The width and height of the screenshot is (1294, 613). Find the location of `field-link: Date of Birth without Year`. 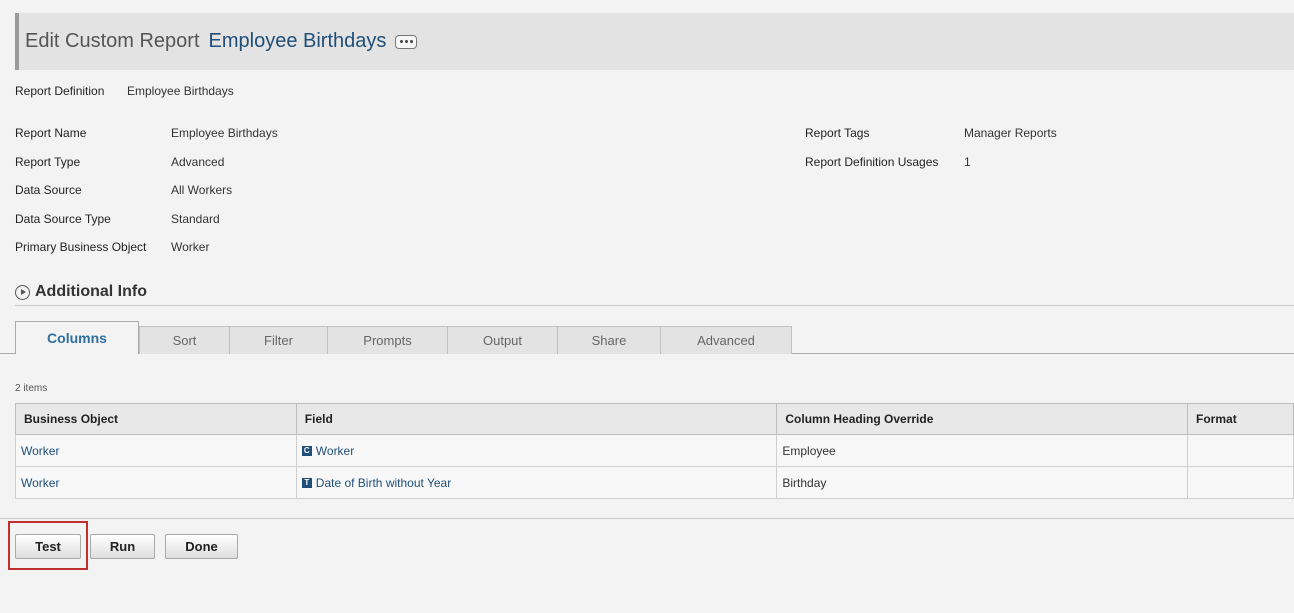

field-link: Date of Birth without Year is located at coordinates (383, 483).